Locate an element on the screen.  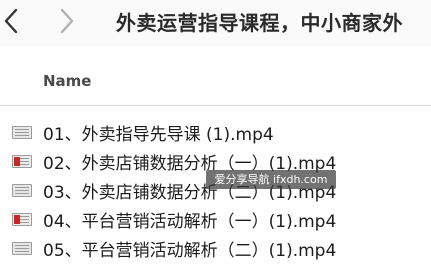
header-divider is located at coordinates (215, 105).